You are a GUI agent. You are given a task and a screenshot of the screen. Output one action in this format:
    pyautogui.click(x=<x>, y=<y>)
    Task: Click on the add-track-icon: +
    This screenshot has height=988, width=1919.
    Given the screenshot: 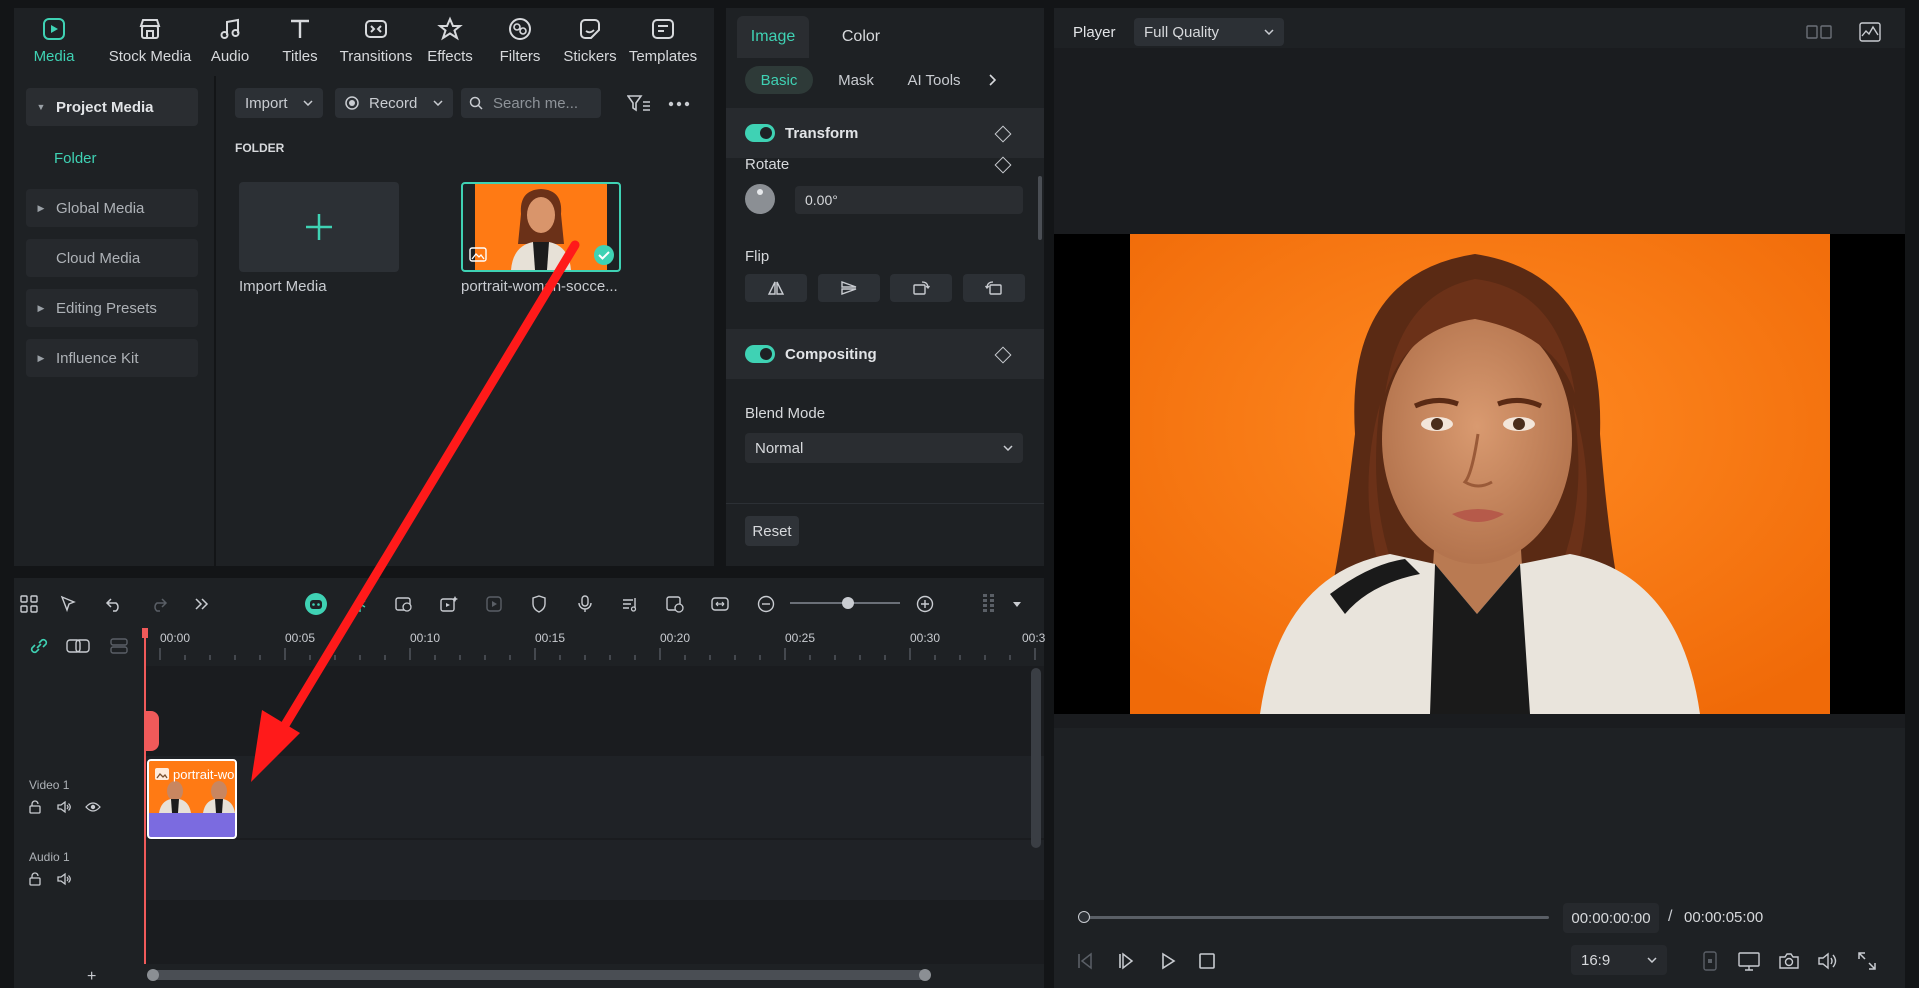 What is the action you would take?
    pyautogui.click(x=91, y=977)
    